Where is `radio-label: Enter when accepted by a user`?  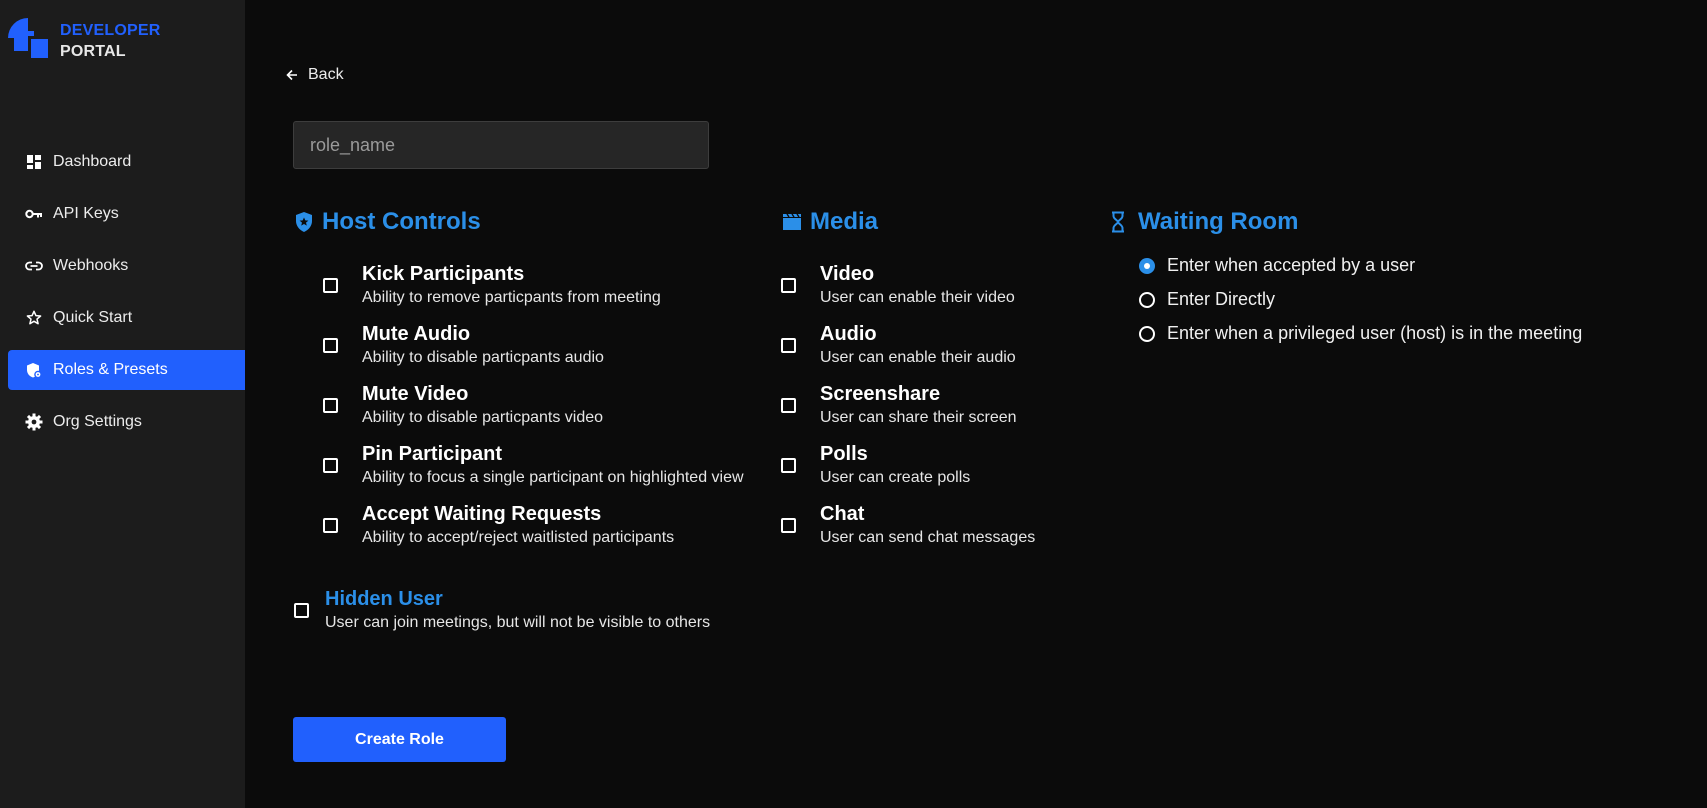 radio-label: Enter when accepted by a user is located at coordinates (1291, 265).